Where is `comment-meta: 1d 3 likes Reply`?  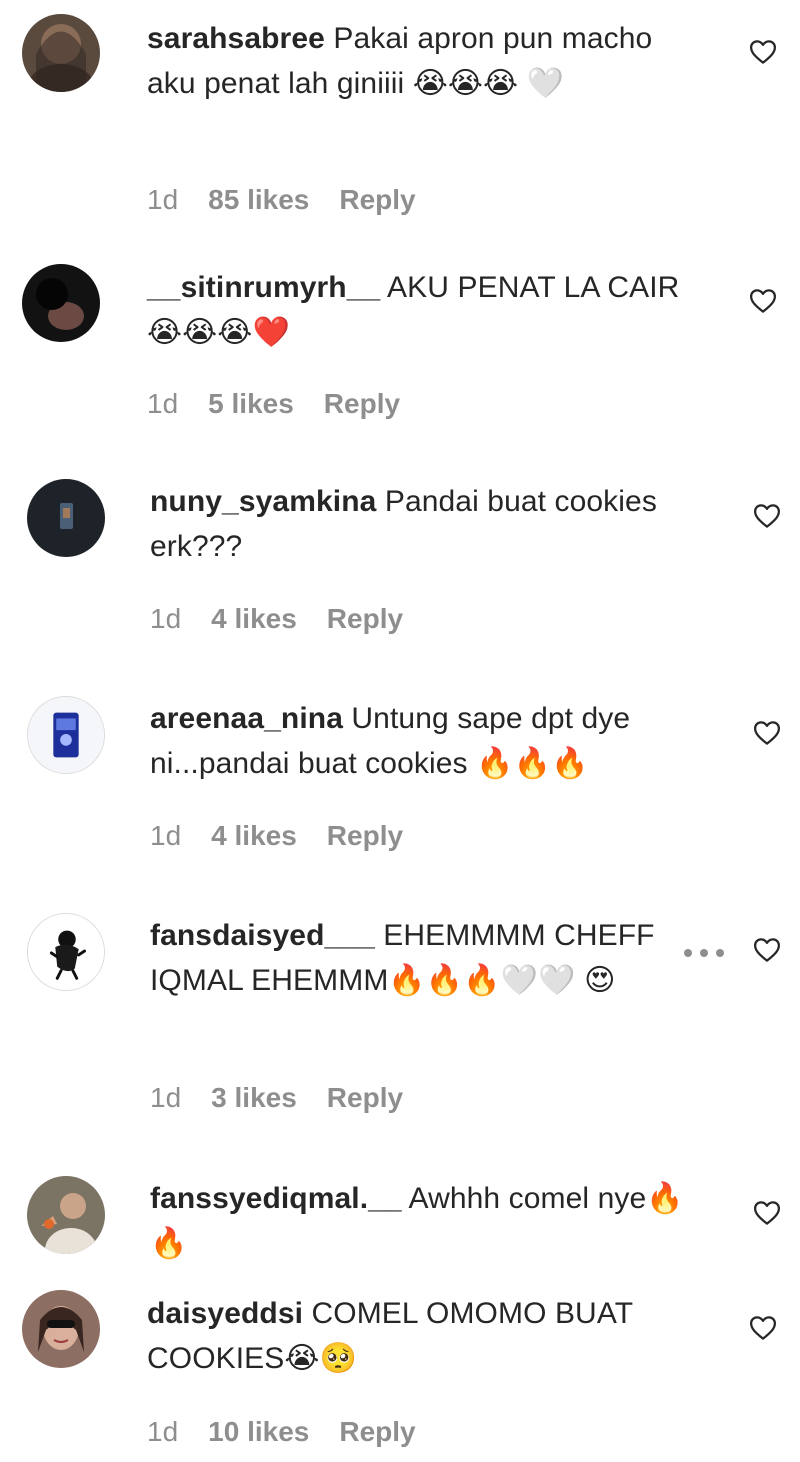
comment-meta: 1d 3 likes Reply is located at coordinates (276, 1098).